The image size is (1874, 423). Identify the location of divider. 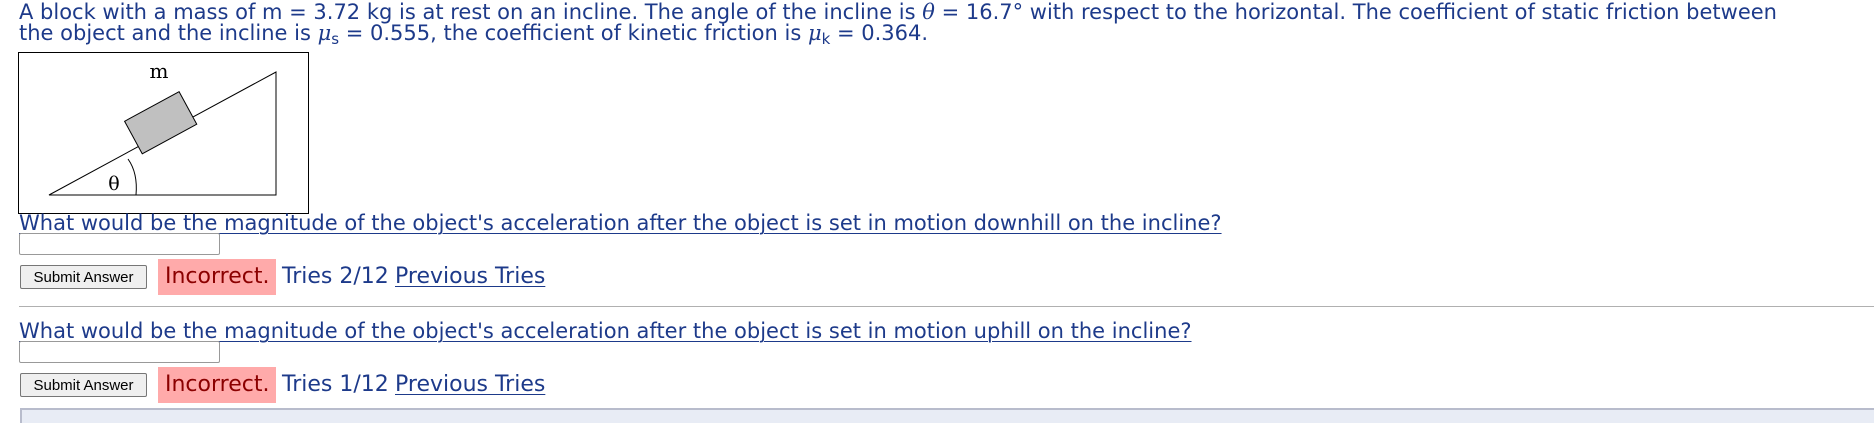
(946, 306).